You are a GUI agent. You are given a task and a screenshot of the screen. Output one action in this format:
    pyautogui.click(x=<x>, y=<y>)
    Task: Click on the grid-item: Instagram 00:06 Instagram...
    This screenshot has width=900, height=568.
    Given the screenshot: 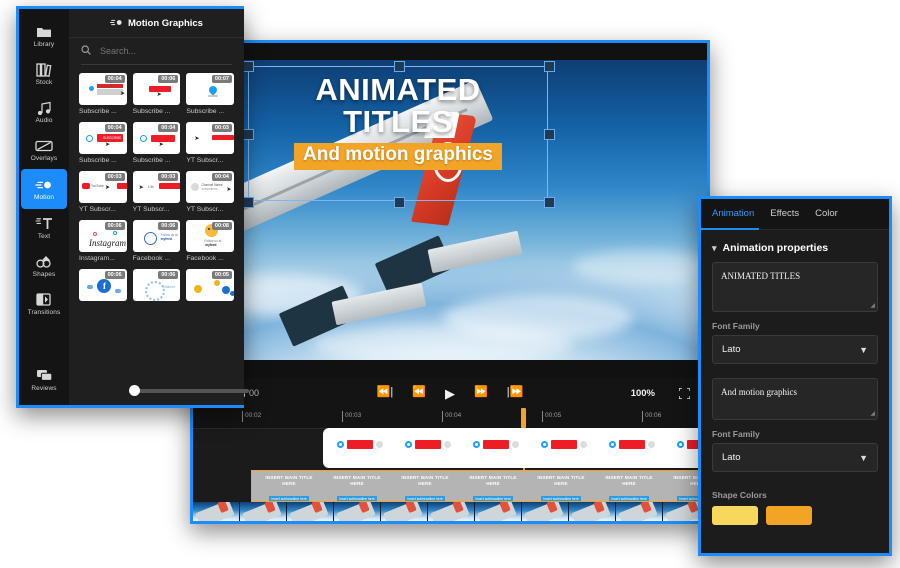 What is the action you would take?
    pyautogui.click(x=103, y=241)
    